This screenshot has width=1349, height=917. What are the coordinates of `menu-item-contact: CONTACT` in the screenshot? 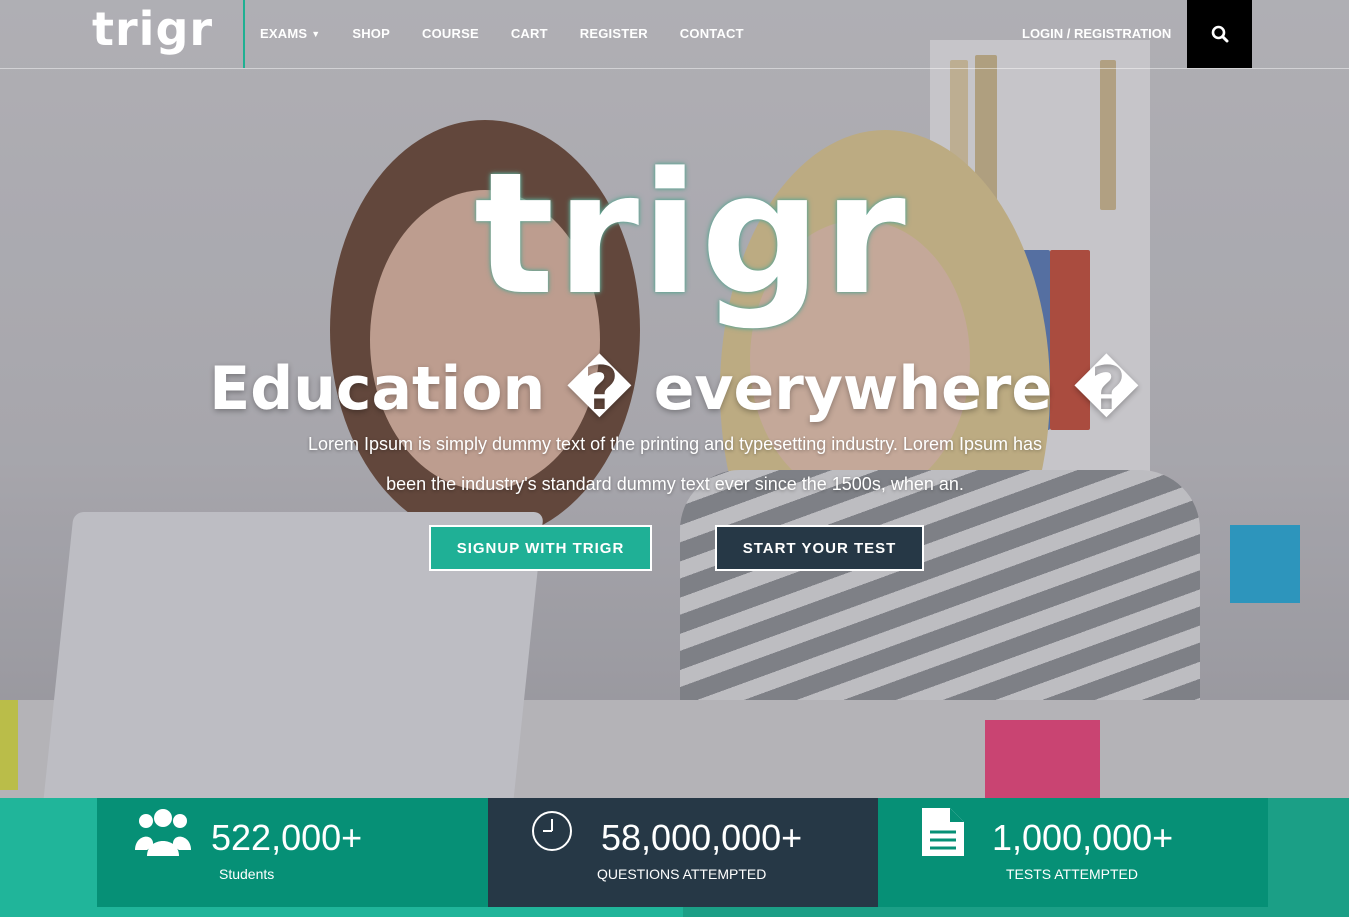 It's located at (712, 33).